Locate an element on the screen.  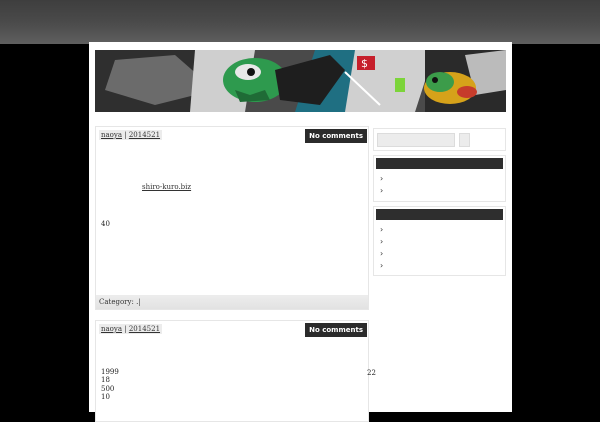
search-button is located at coordinates (464, 140).